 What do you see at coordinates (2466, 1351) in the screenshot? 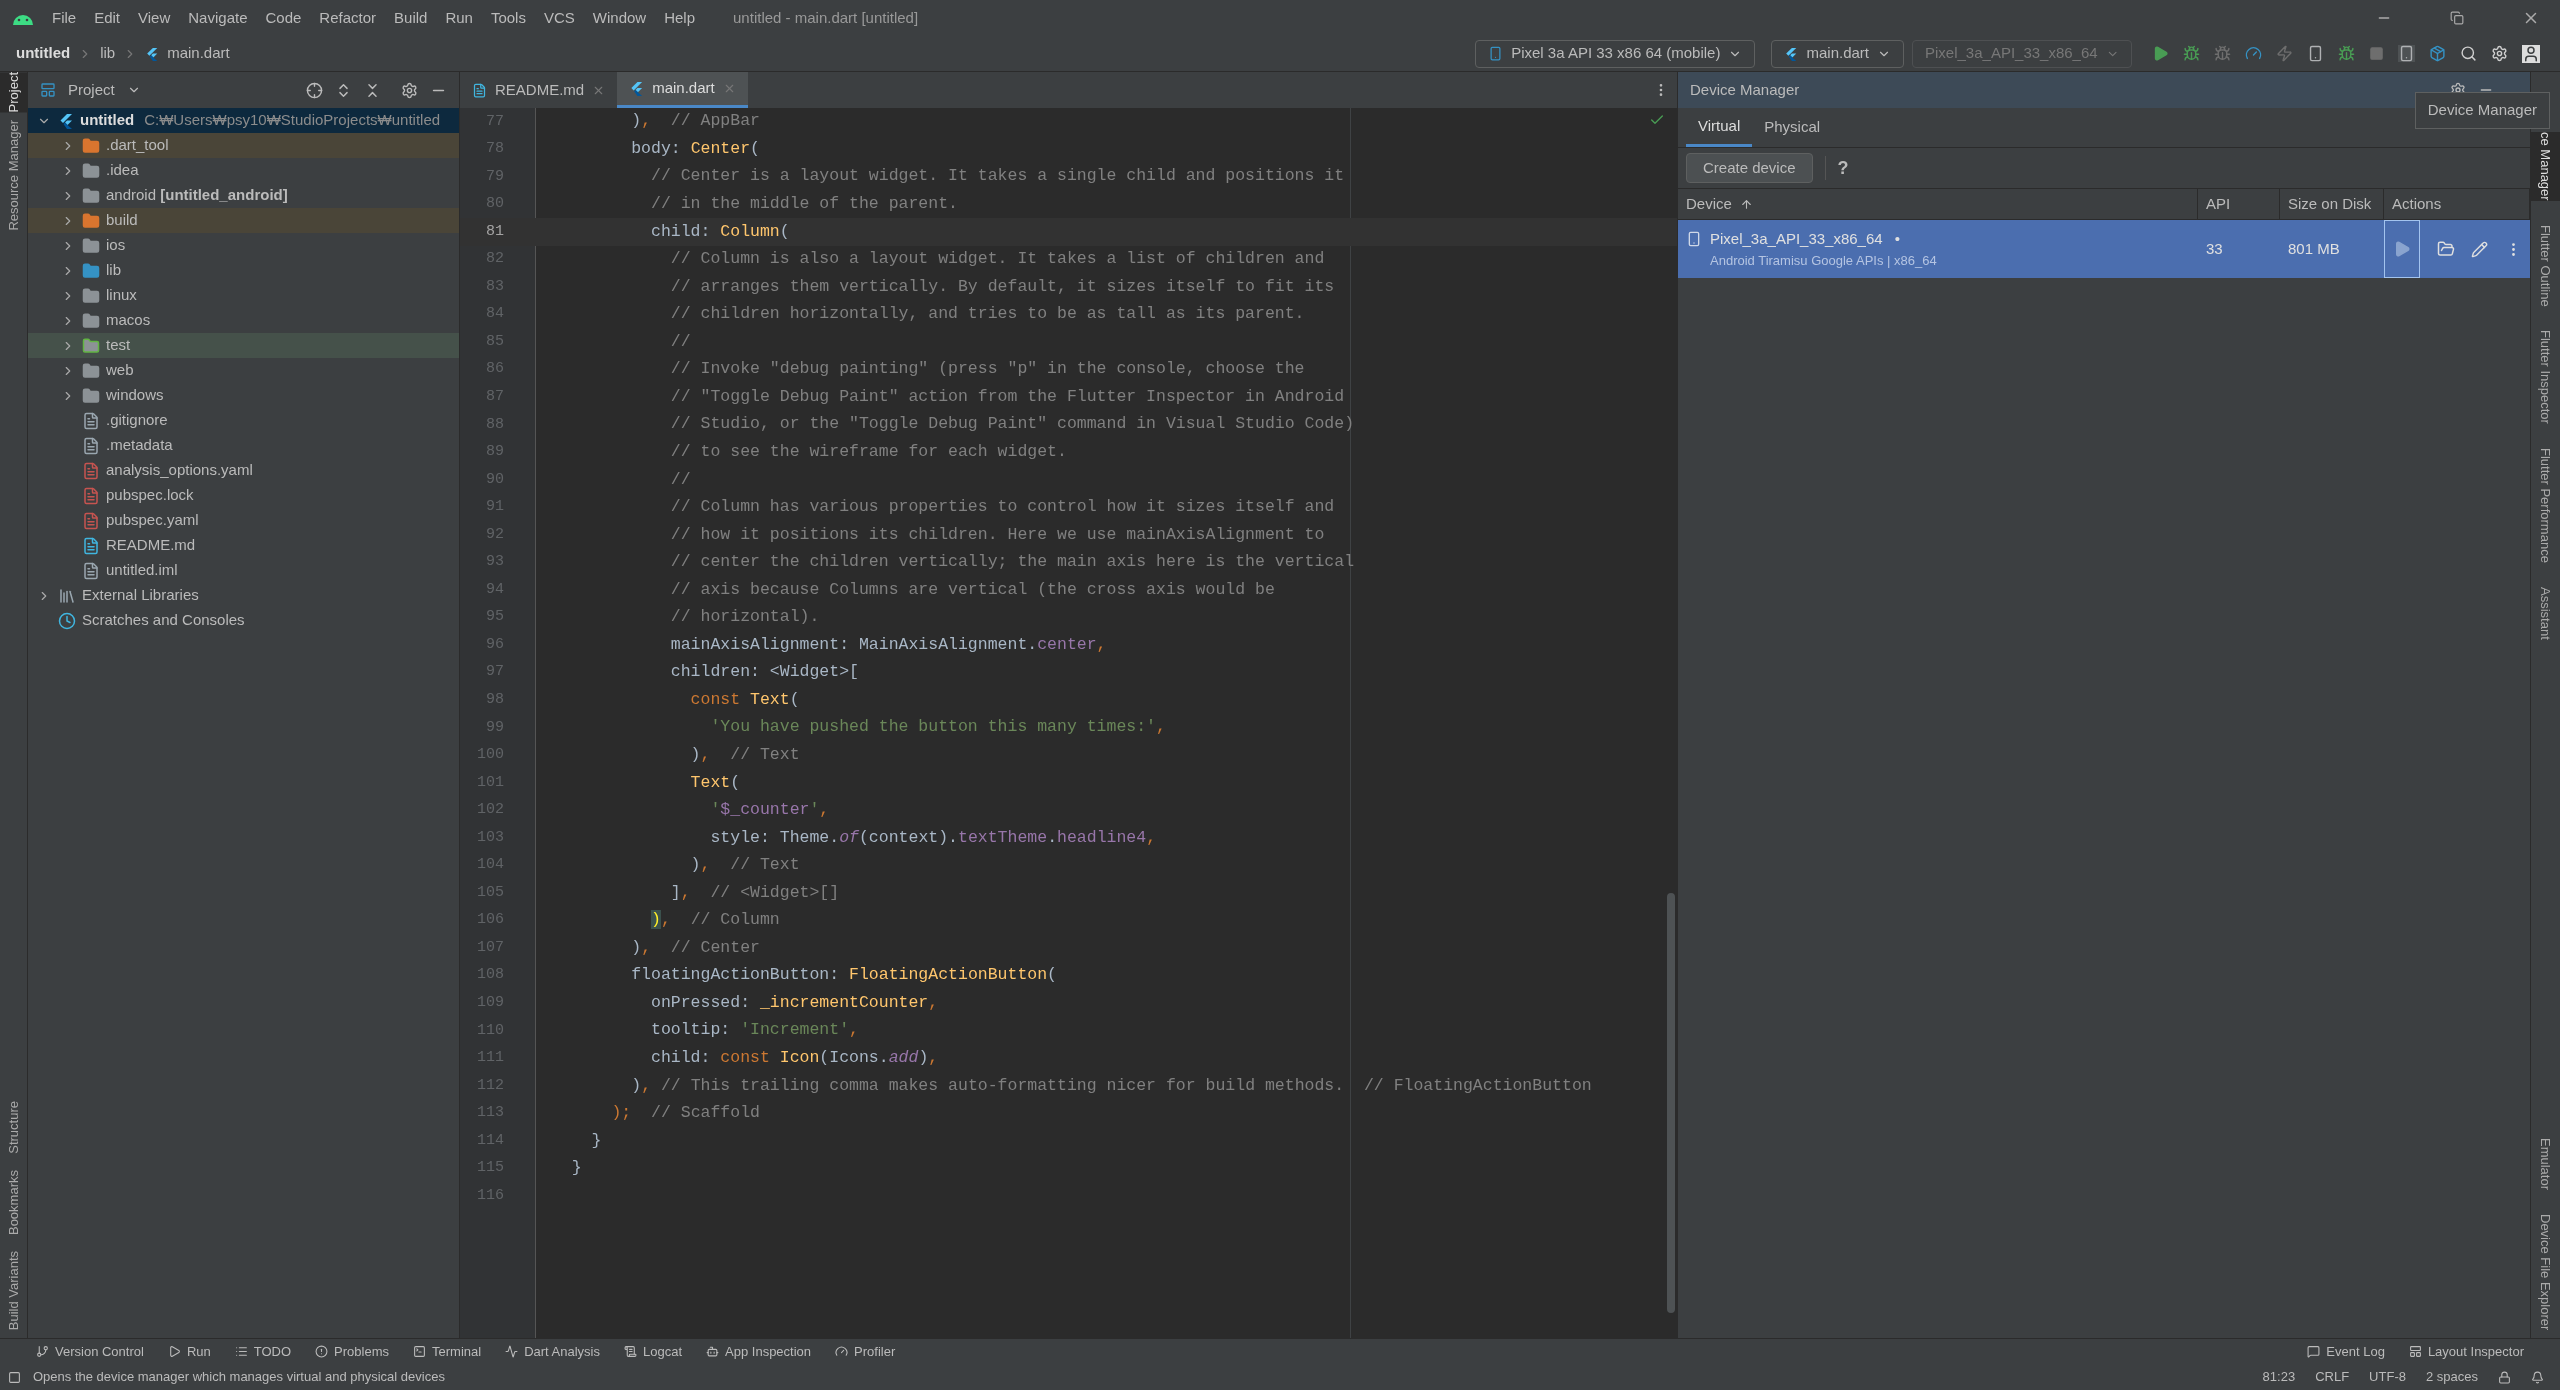
I see `tool-window-button: Layout Inspector` at bounding box center [2466, 1351].